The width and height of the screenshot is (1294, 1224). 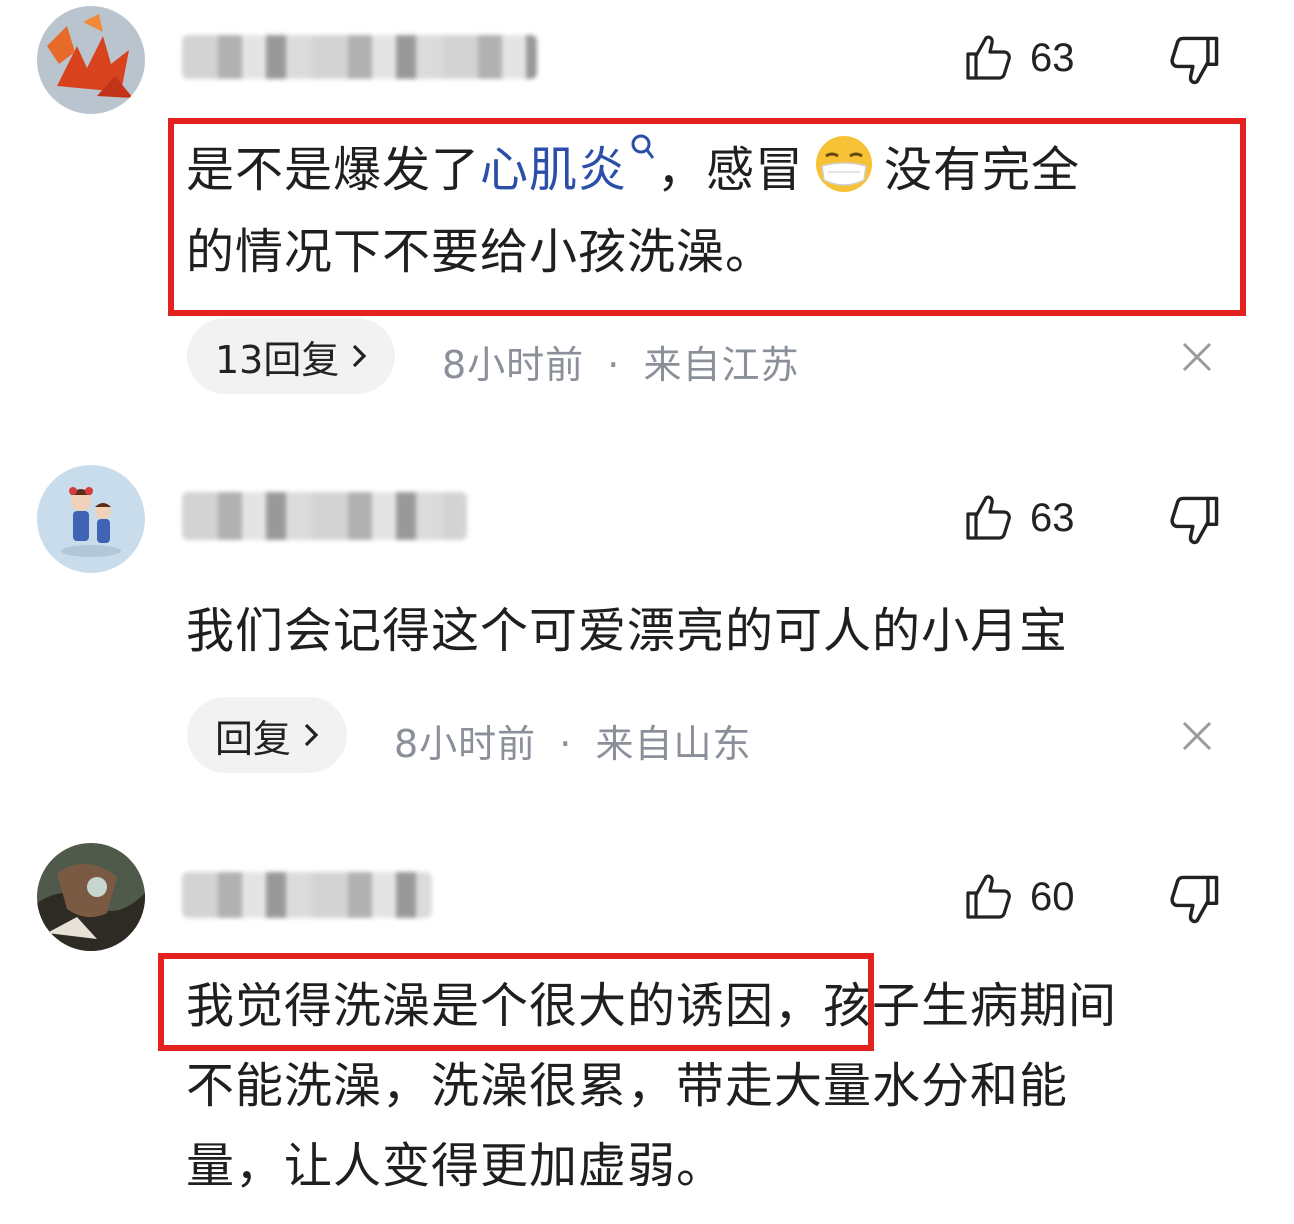 What do you see at coordinates (721, 365) in the screenshot?
I see `location: 来自江苏` at bounding box center [721, 365].